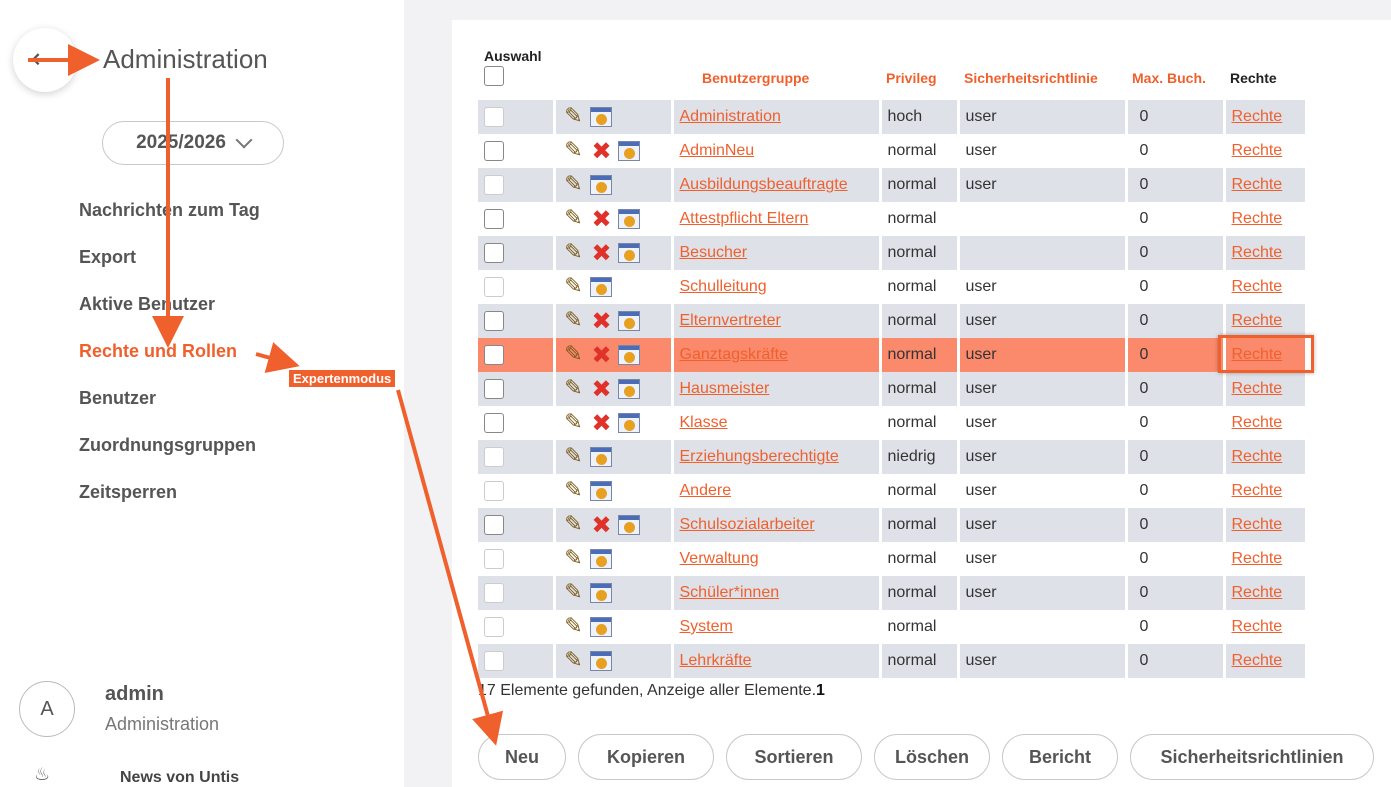 This screenshot has height=787, width=1391. Describe the element at coordinates (169, 505) in the screenshot. I see `sidebar-item-zeitsperren: Zeitsperren` at that location.